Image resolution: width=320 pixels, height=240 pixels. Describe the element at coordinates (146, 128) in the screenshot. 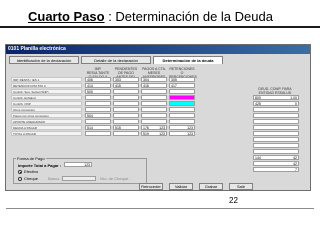

I see `cell-code: 176` at that location.